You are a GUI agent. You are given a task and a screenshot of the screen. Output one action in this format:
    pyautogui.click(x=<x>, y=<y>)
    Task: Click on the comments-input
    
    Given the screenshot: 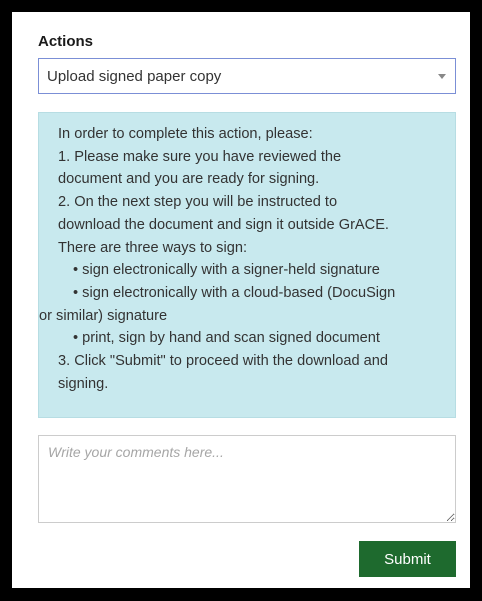 What is the action you would take?
    pyautogui.click(x=247, y=479)
    